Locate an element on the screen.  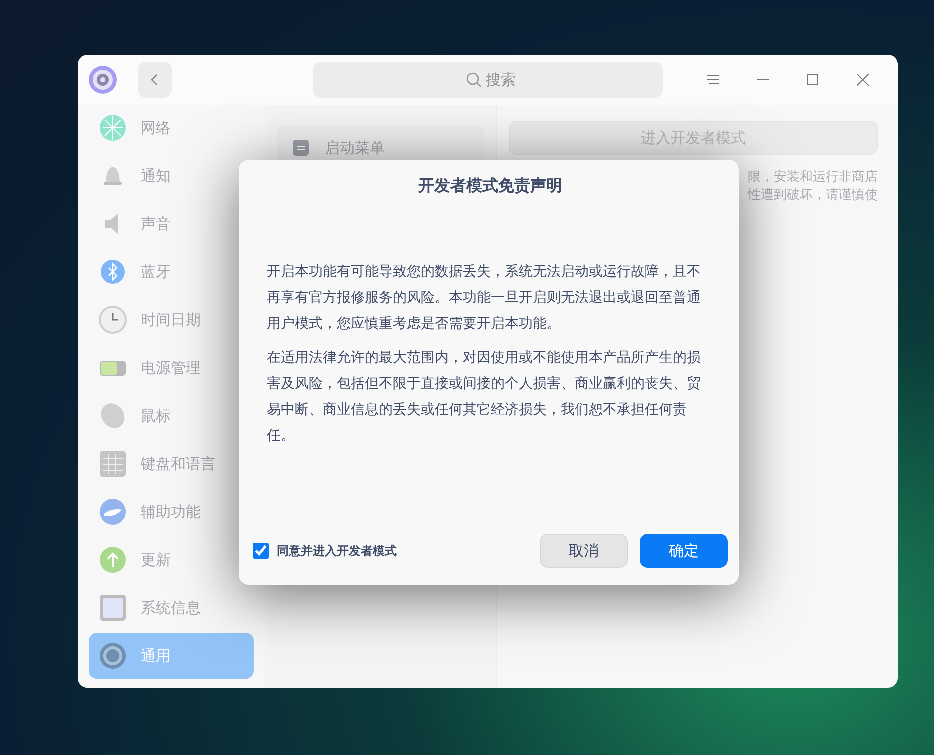
disclaimer-paragraph: 开启本功能有可能导致您的数据丢失，系统无法启动或运行故障，且不再享有官方报修服务的风险。本功能一旦开启则无法退出或退回至普通用户模式，您应慎重考虑是否需要开启本功能。 is located at coordinates (484, 298).